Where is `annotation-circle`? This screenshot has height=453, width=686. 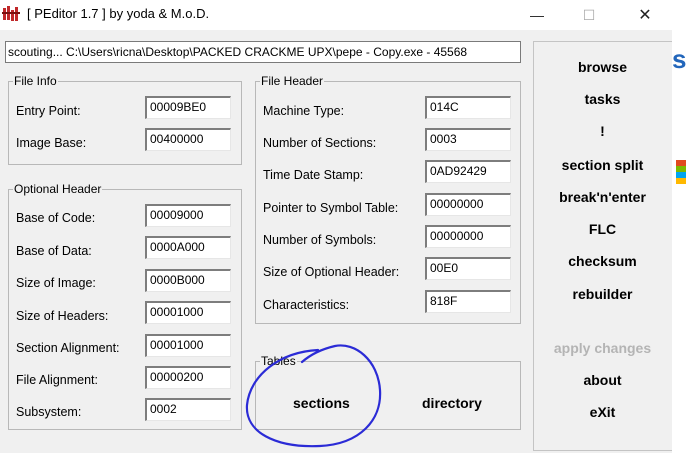 annotation-circle is located at coordinates (313, 396).